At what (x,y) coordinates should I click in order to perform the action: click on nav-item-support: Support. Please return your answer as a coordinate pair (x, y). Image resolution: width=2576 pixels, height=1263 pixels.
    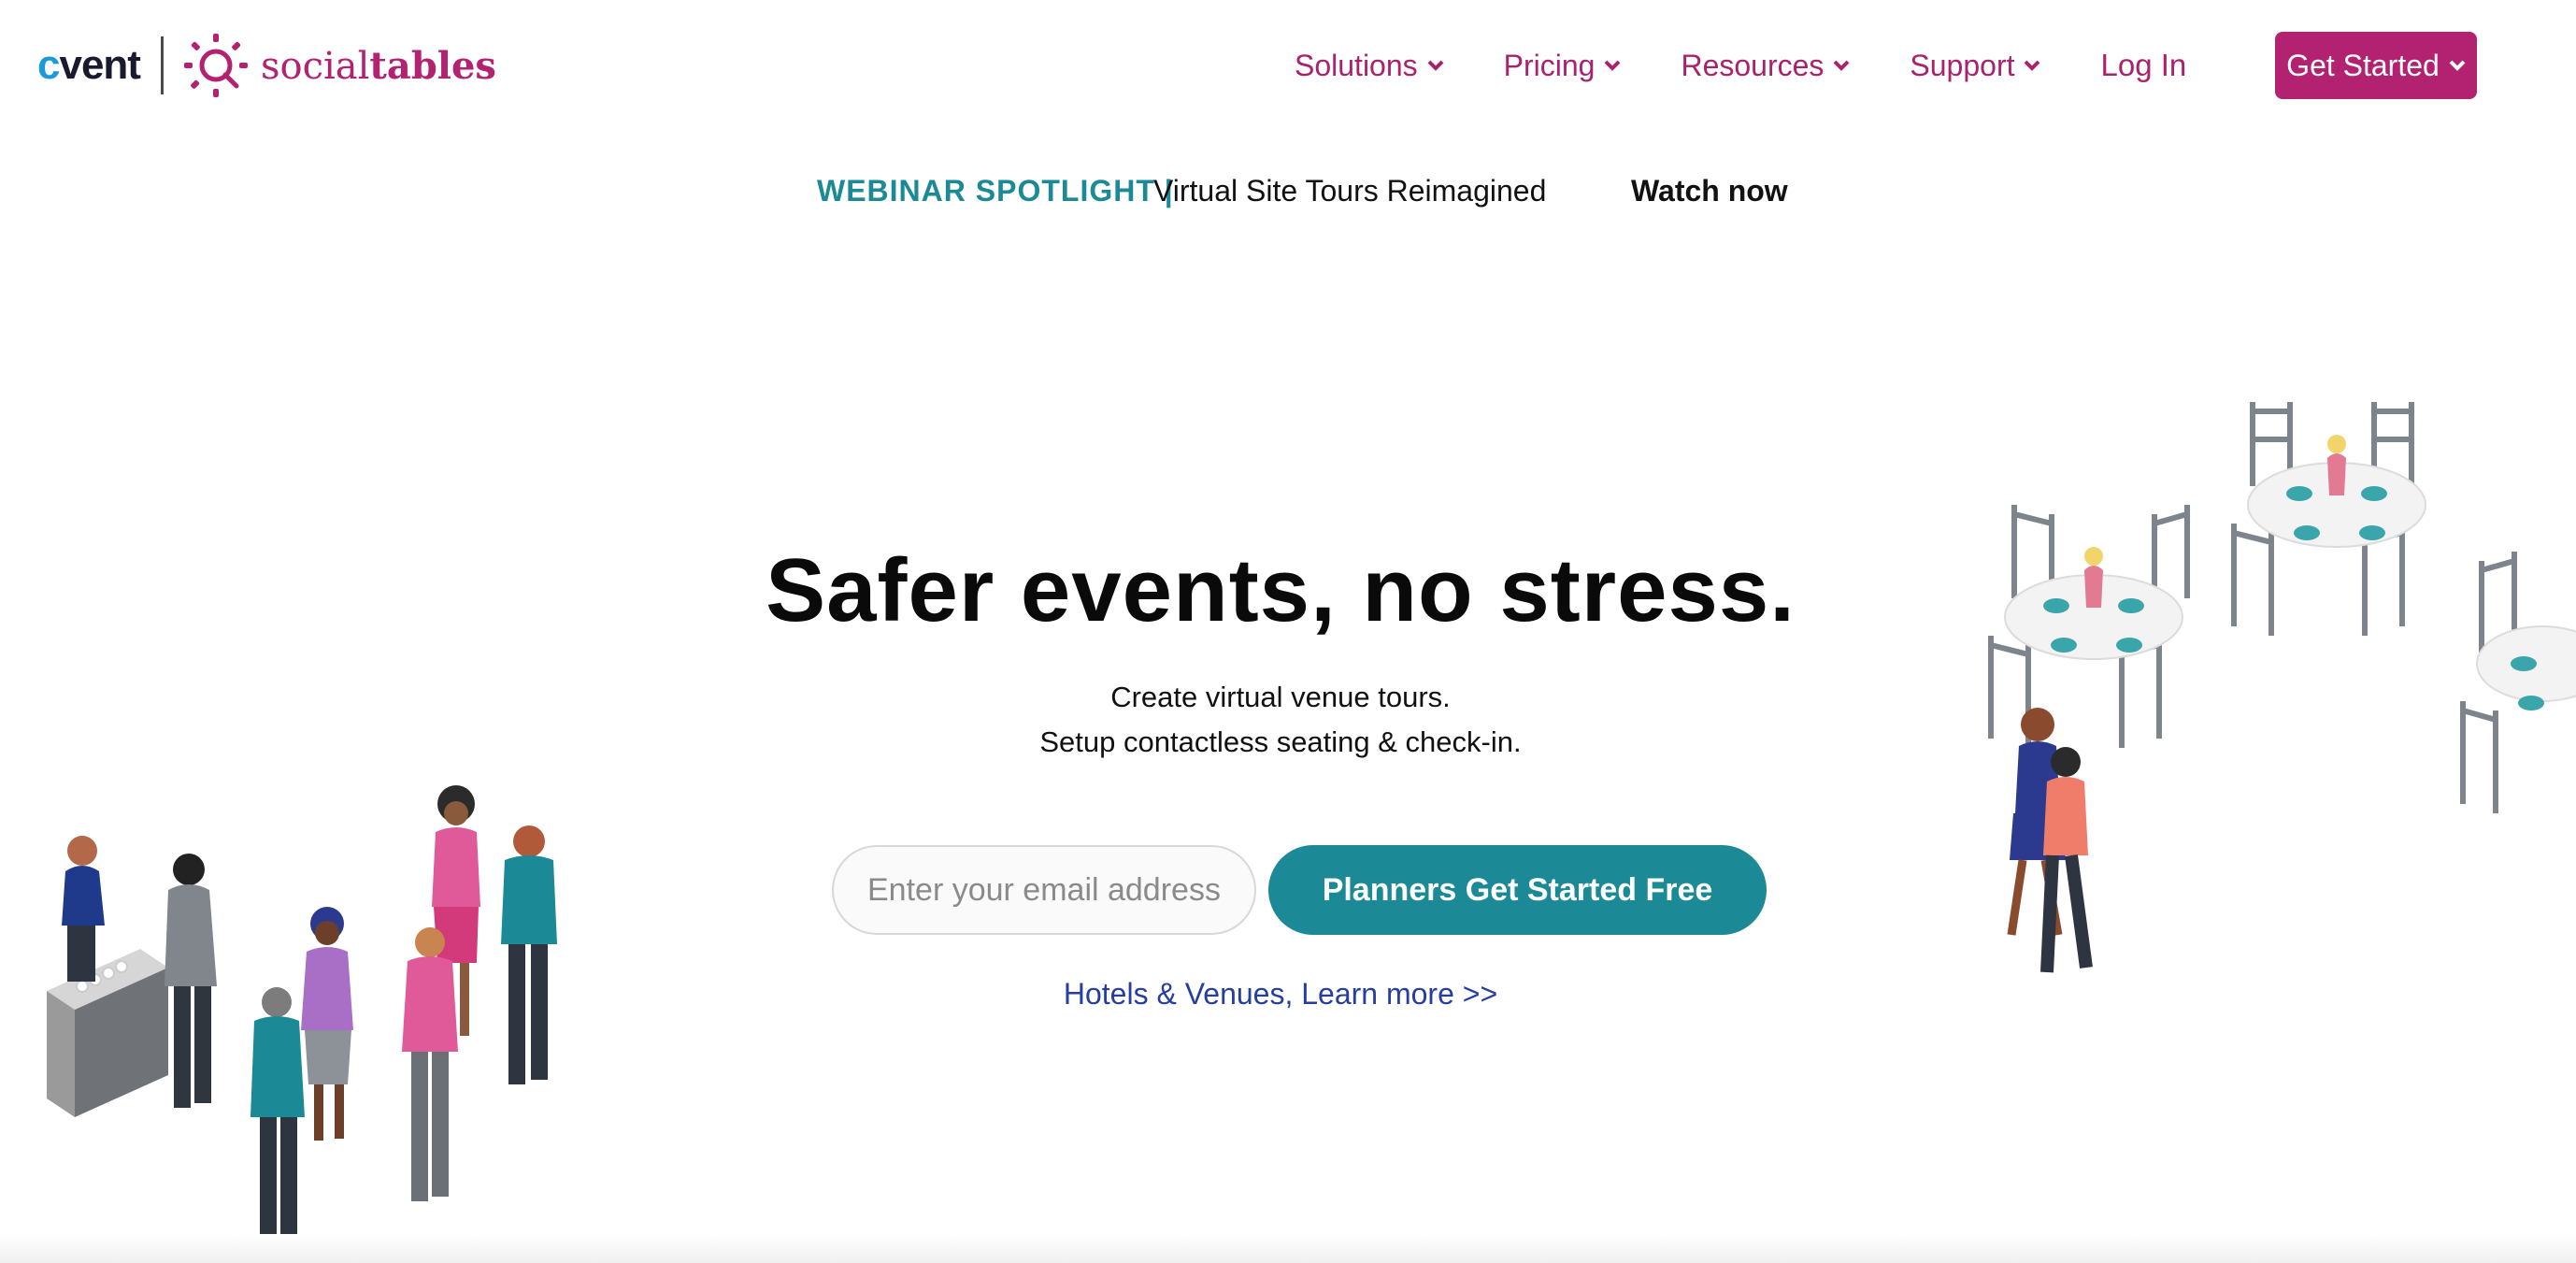
    Looking at the image, I should click on (1975, 66).